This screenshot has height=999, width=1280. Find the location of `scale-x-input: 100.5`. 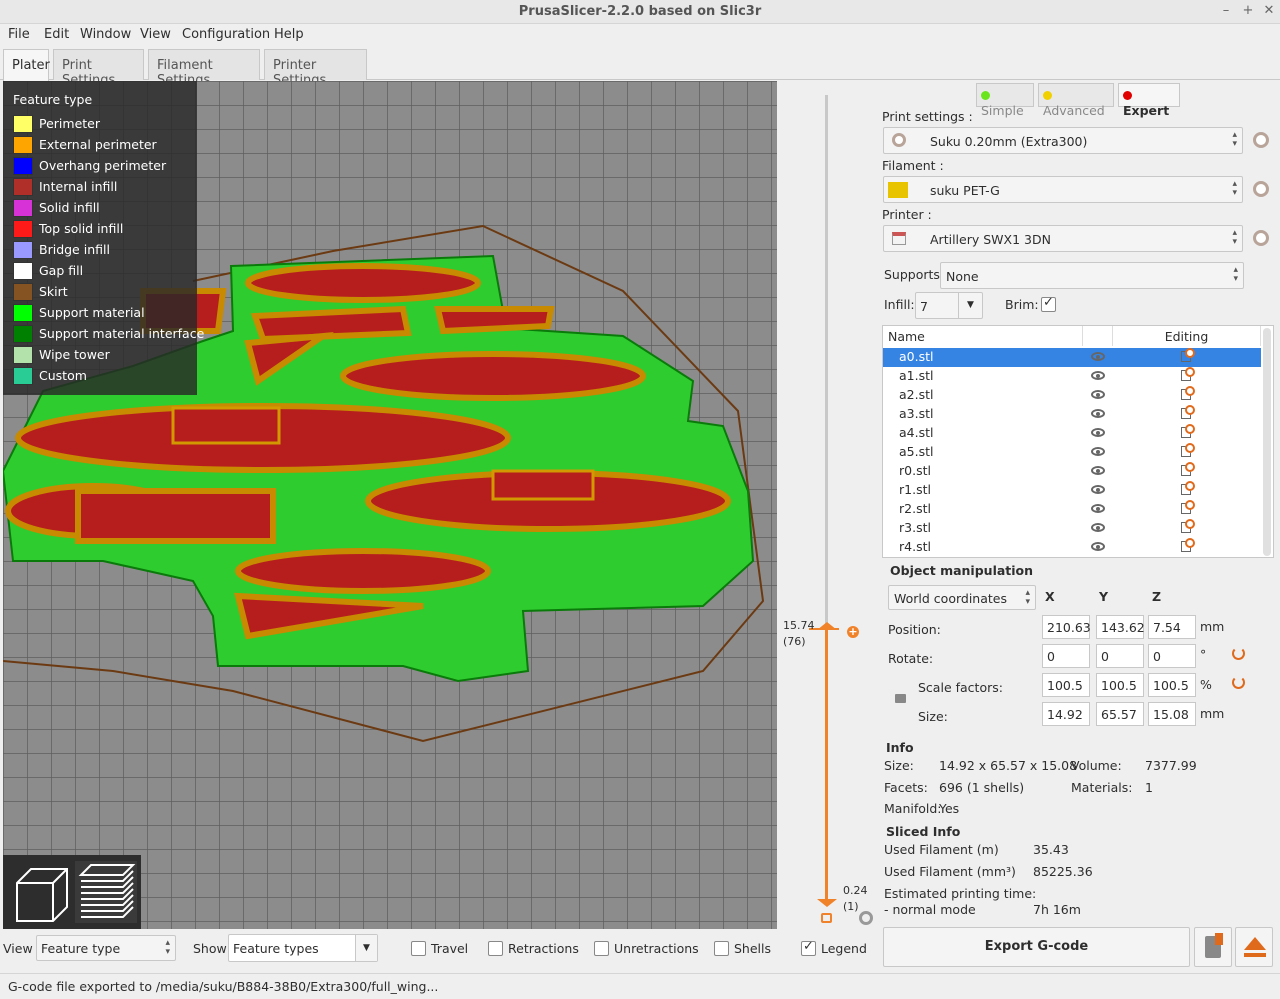

scale-x-input: 100.5 is located at coordinates (1066, 685).